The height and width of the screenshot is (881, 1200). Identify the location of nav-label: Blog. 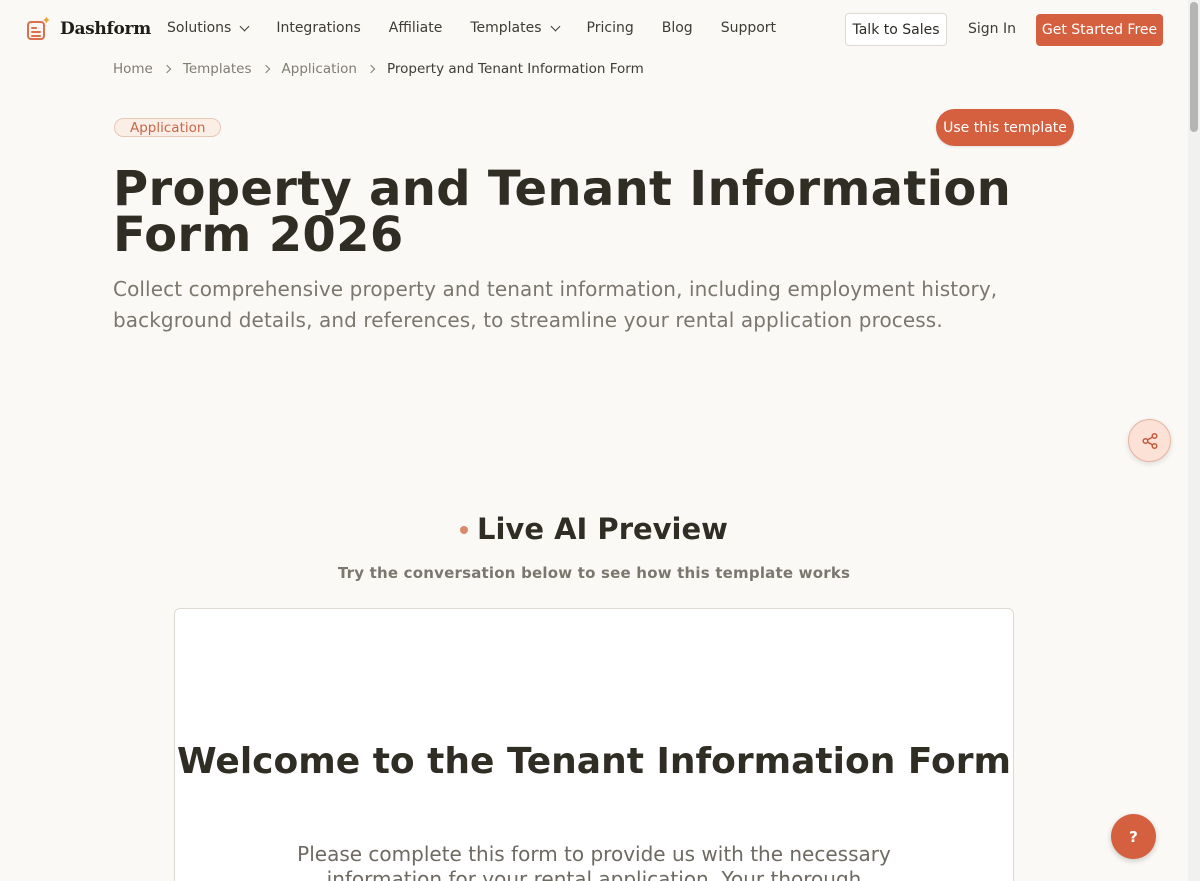
(677, 28).